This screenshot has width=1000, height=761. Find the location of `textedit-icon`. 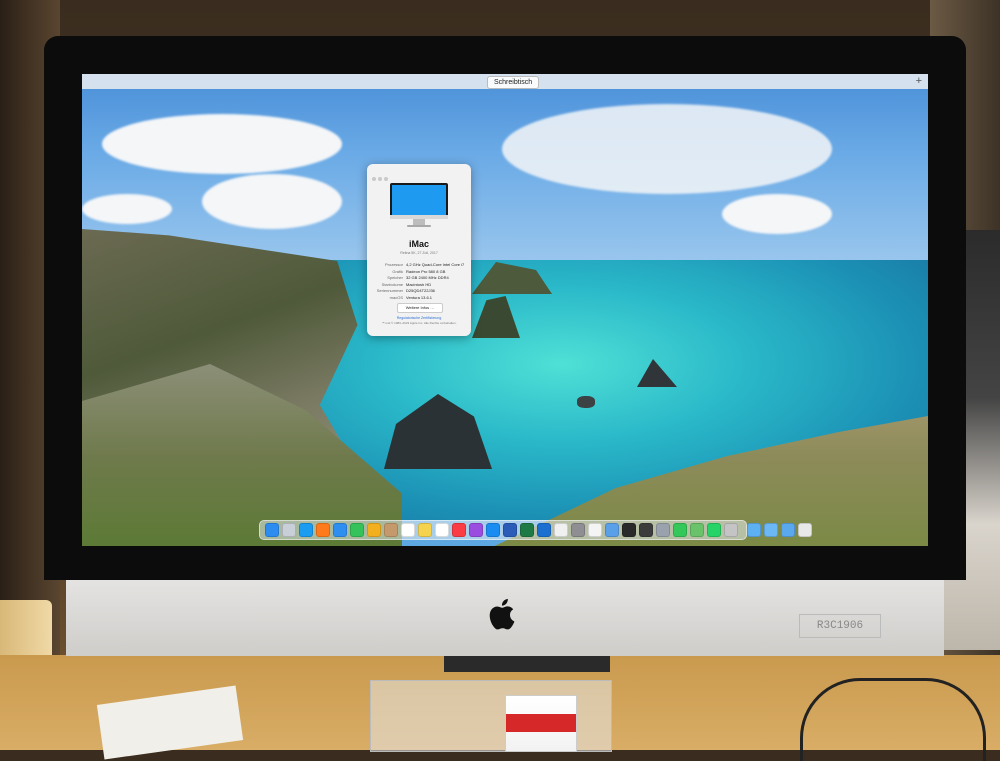

textedit-icon is located at coordinates (594, 530).